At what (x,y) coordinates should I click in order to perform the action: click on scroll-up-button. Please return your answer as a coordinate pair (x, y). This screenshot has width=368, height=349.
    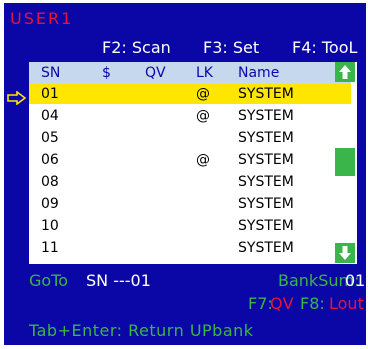
    Looking at the image, I should click on (345, 72).